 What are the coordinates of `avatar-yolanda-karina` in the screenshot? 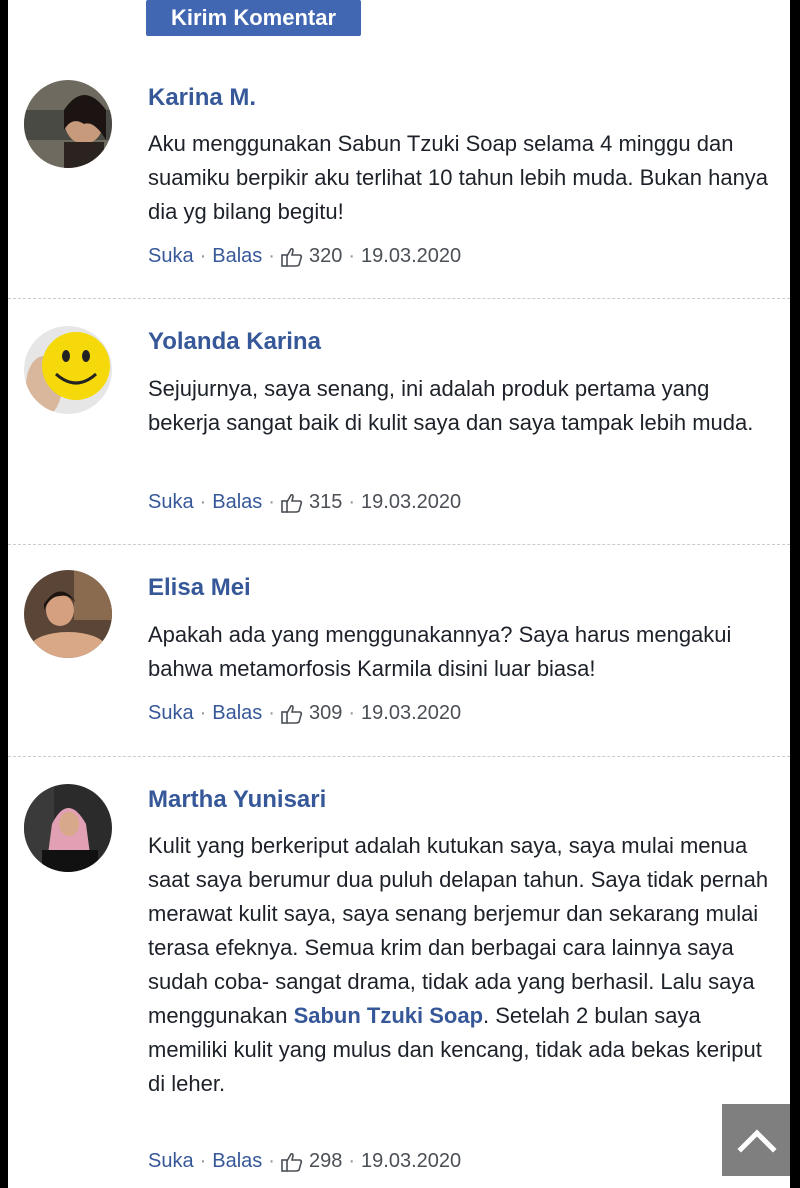 It's located at (68, 370).